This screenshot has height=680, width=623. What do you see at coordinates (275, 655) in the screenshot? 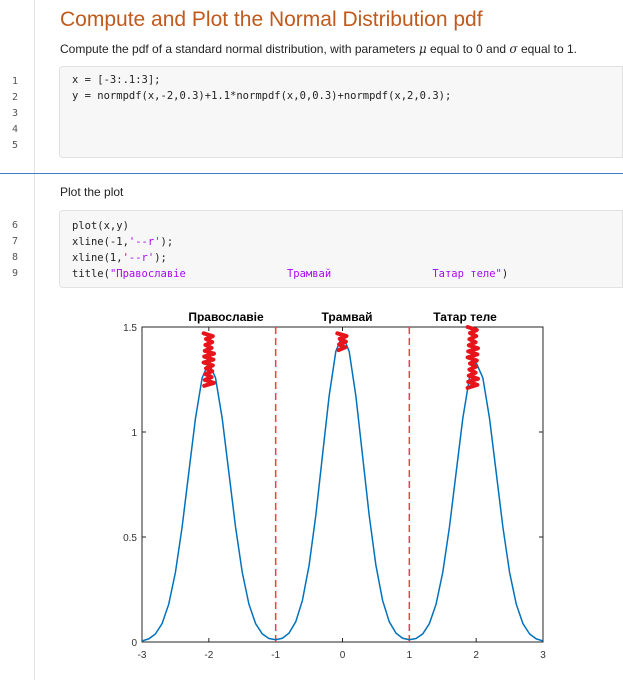
I see `x-tick-label: -1` at bounding box center [275, 655].